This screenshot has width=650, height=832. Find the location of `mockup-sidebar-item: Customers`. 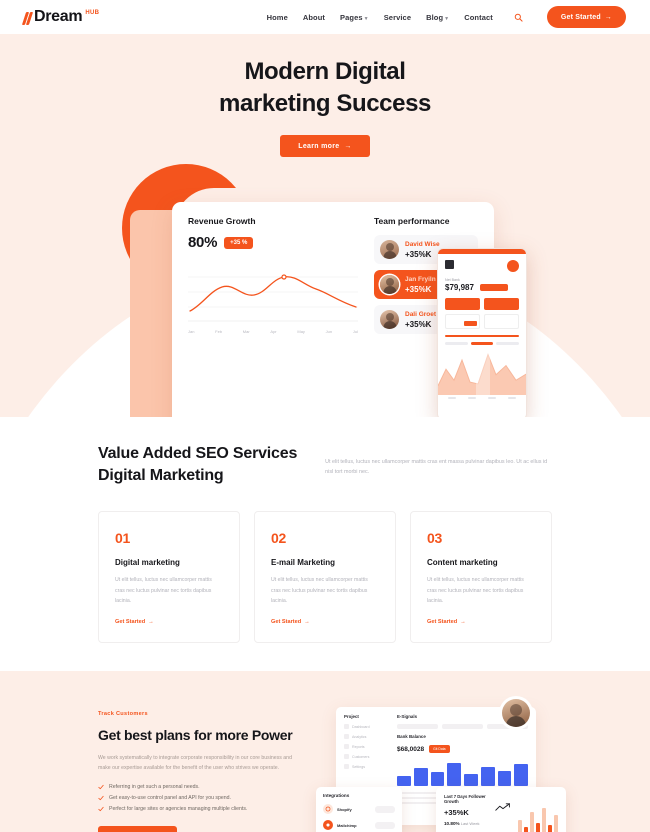

mockup-sidebar-item: Customers is located at coordinates (367, 757).